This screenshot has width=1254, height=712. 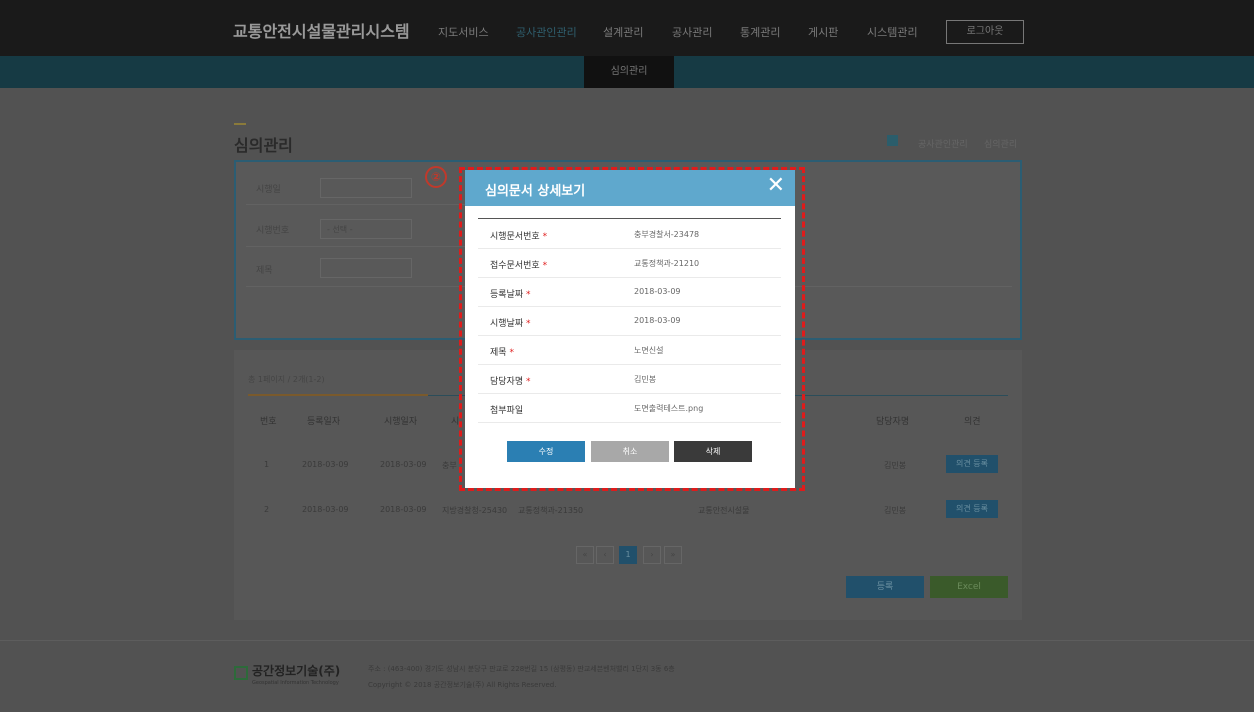 What do you see at coordinates (551, 510) in the screenshot?
I see `row2-receipt: 교통정책과-21350` at bounding box center [551, 510].